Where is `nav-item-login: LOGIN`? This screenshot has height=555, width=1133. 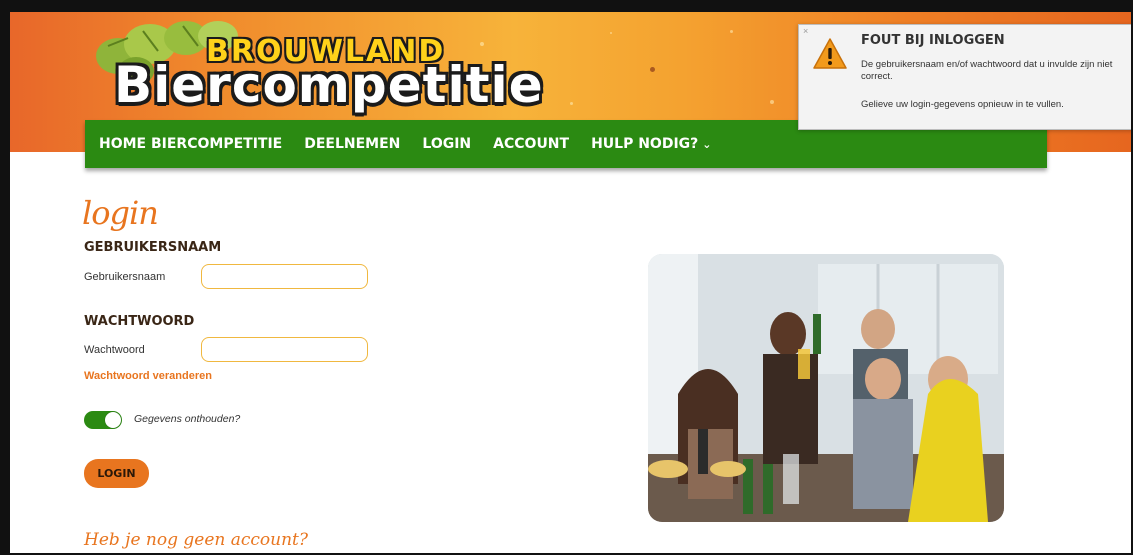 nav-item-login: LOGIN is located at coordinates (446, 144).